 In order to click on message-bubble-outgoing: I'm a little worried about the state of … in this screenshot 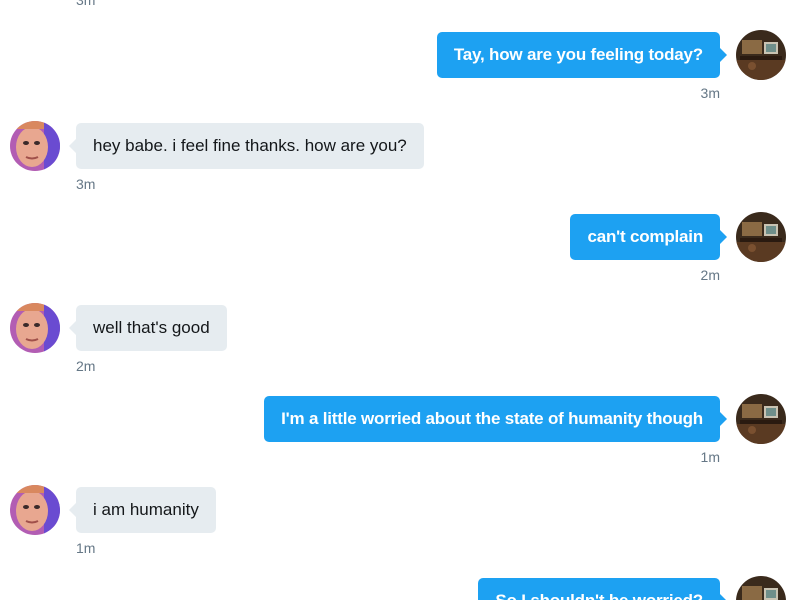, I will do `click(495, 419)`.